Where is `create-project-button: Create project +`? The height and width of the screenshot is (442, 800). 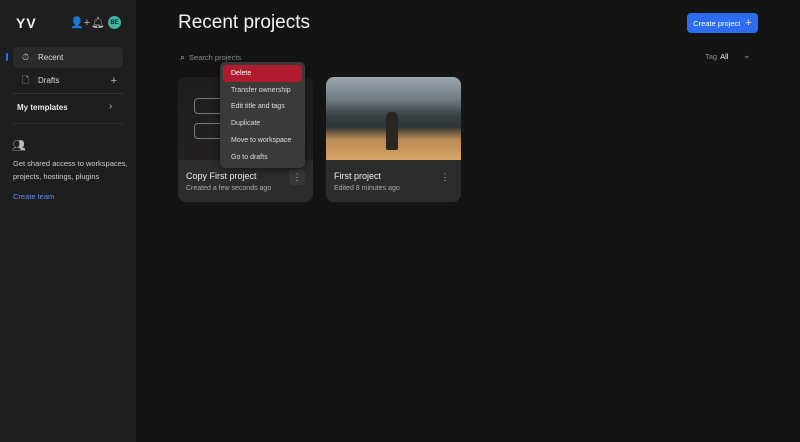 create-project-button: Create project + is located at coordinates (722, 23).